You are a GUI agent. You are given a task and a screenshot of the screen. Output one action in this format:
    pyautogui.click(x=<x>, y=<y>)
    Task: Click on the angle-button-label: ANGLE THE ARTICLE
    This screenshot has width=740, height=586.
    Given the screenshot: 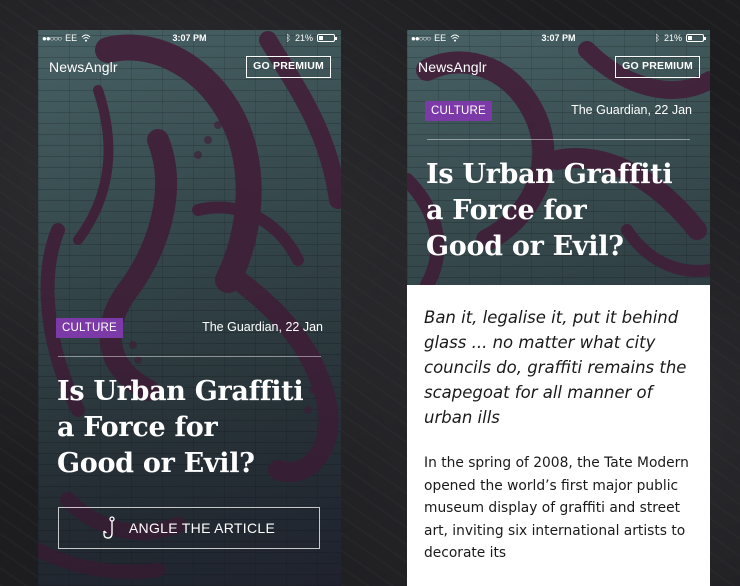 What is the action you would take?
    pyautogui.click(x=202, y=528)
    